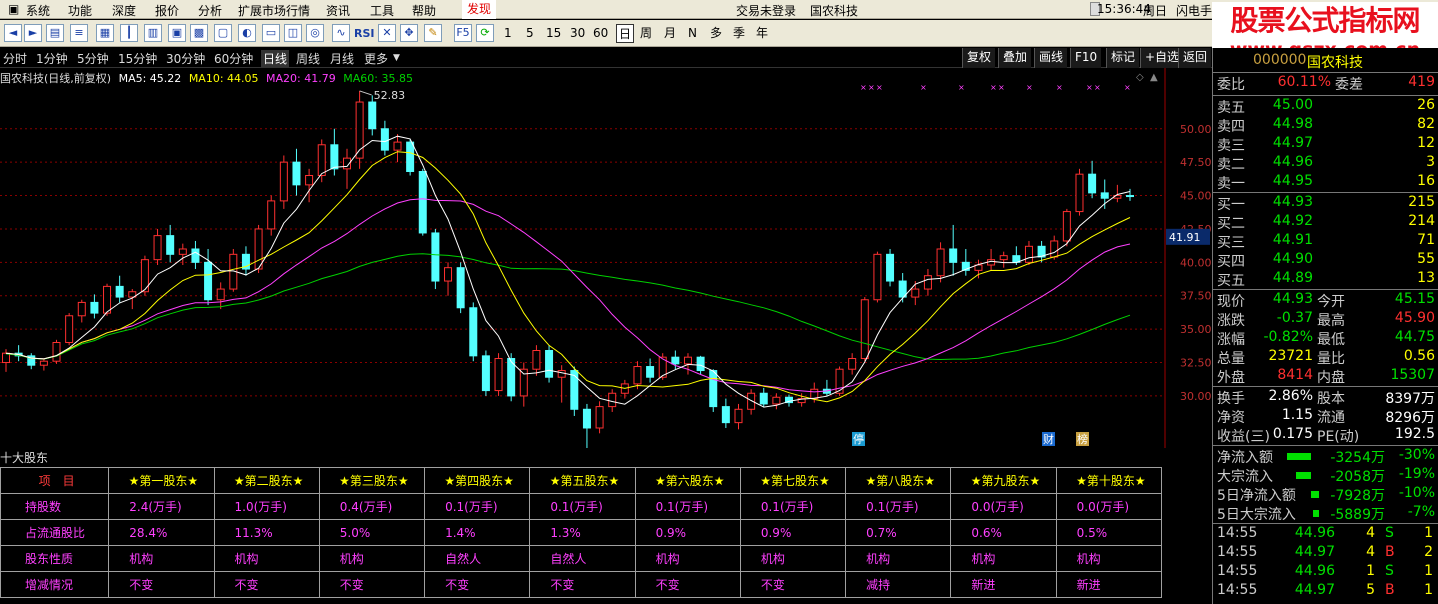 This screenshot has width=1438, height=604. I want to click on tab-60min: 60分钟, so click(233, 58).